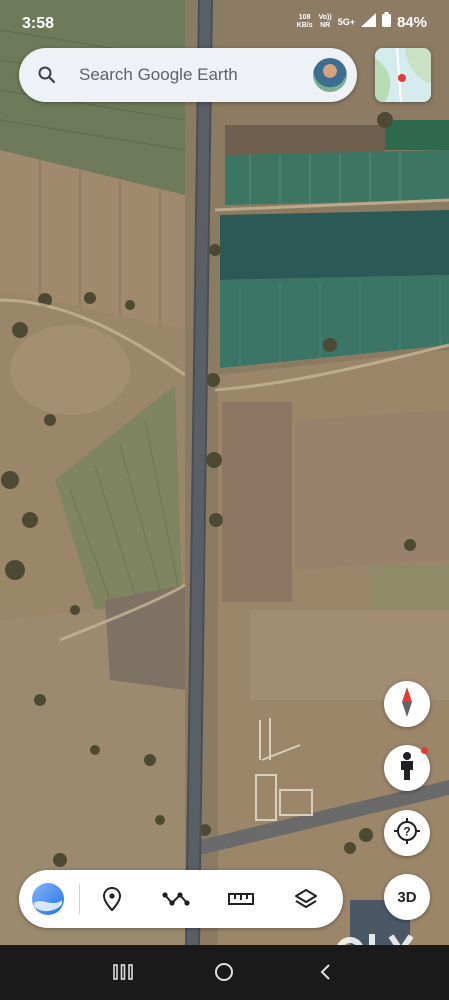 The image size is (449, 1000). What do you see at coordinates (424, 750) in the screenshot?
I see `notification-dot` at bounding box center [424, 750].